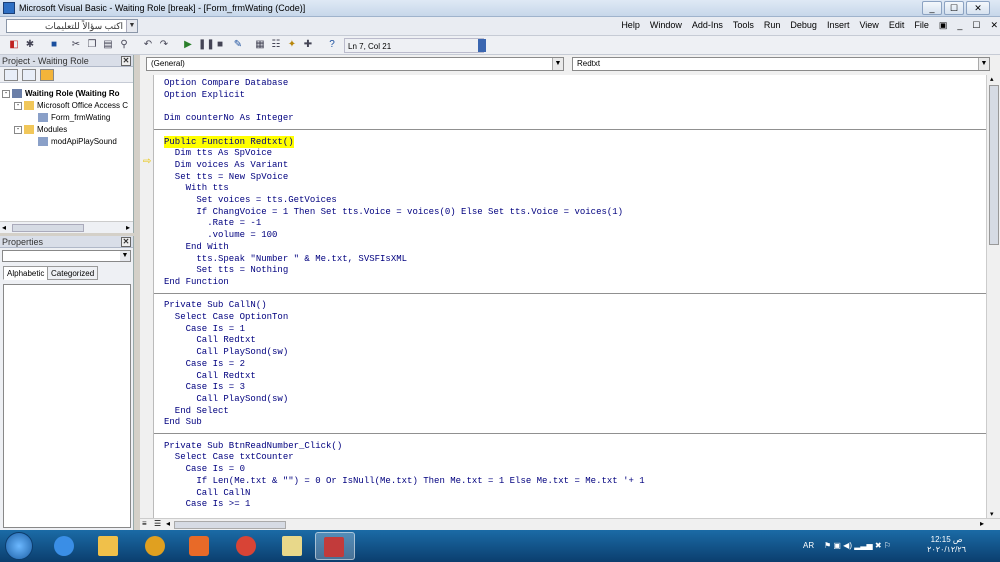  I want to click on menu-debug: Debug, so click(803, 25).